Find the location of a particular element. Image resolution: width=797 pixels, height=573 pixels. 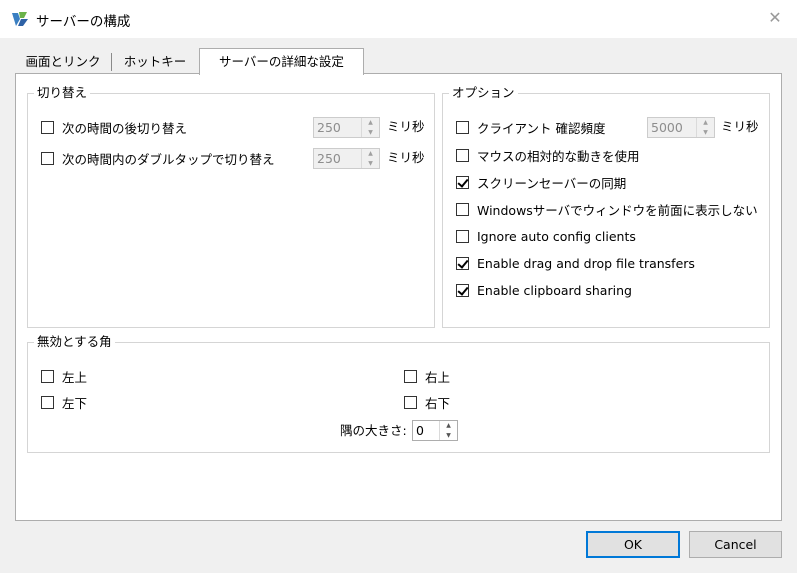

synergy-app-icon is located at coordinates (20, 19).